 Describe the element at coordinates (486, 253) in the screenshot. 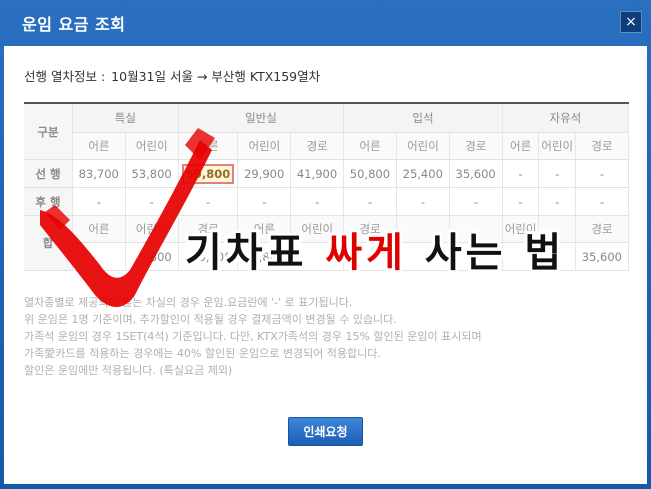

I see `caption-part: 사는 법` at that location.